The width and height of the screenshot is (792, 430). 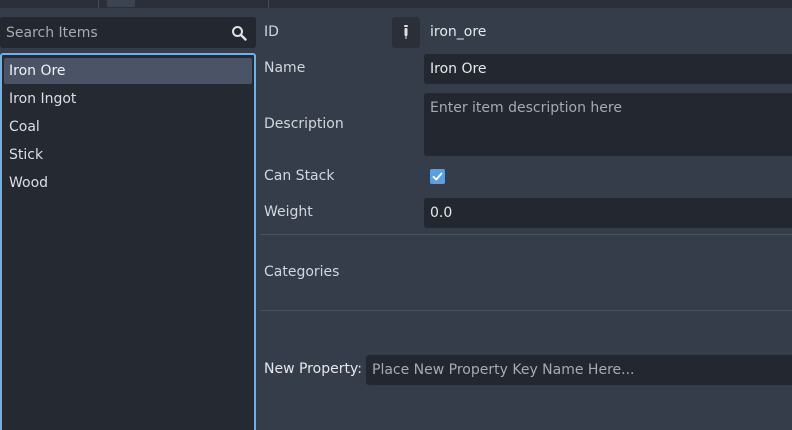 What do you see at coordinates (111, 32) in the screenshot?
I see `search-input` at bounding box center [111, 32].